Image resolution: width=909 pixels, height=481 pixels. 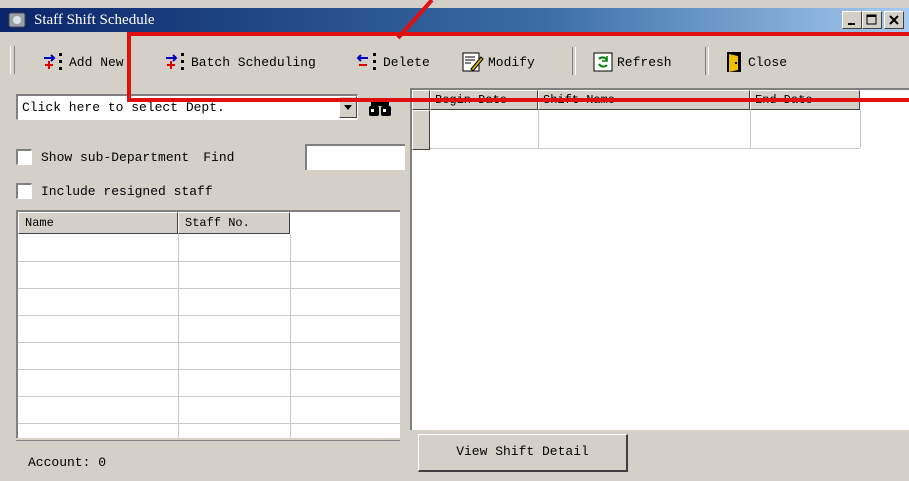 I want to click on minimize-icon, so click(x=851, y=24).